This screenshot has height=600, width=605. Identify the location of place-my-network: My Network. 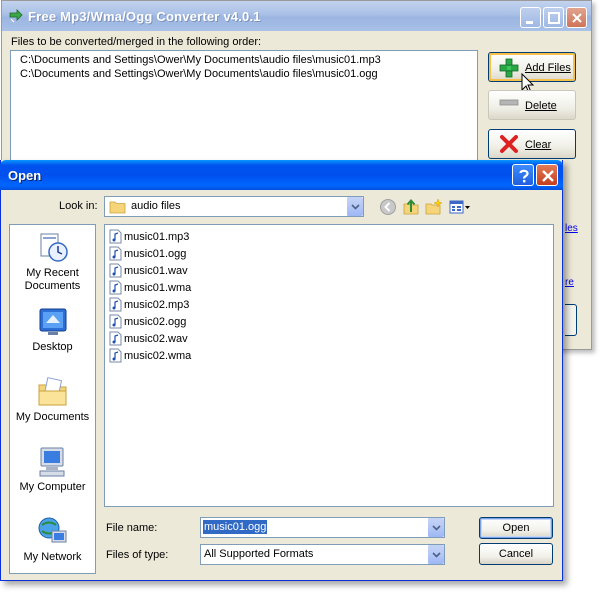
(52, 539).